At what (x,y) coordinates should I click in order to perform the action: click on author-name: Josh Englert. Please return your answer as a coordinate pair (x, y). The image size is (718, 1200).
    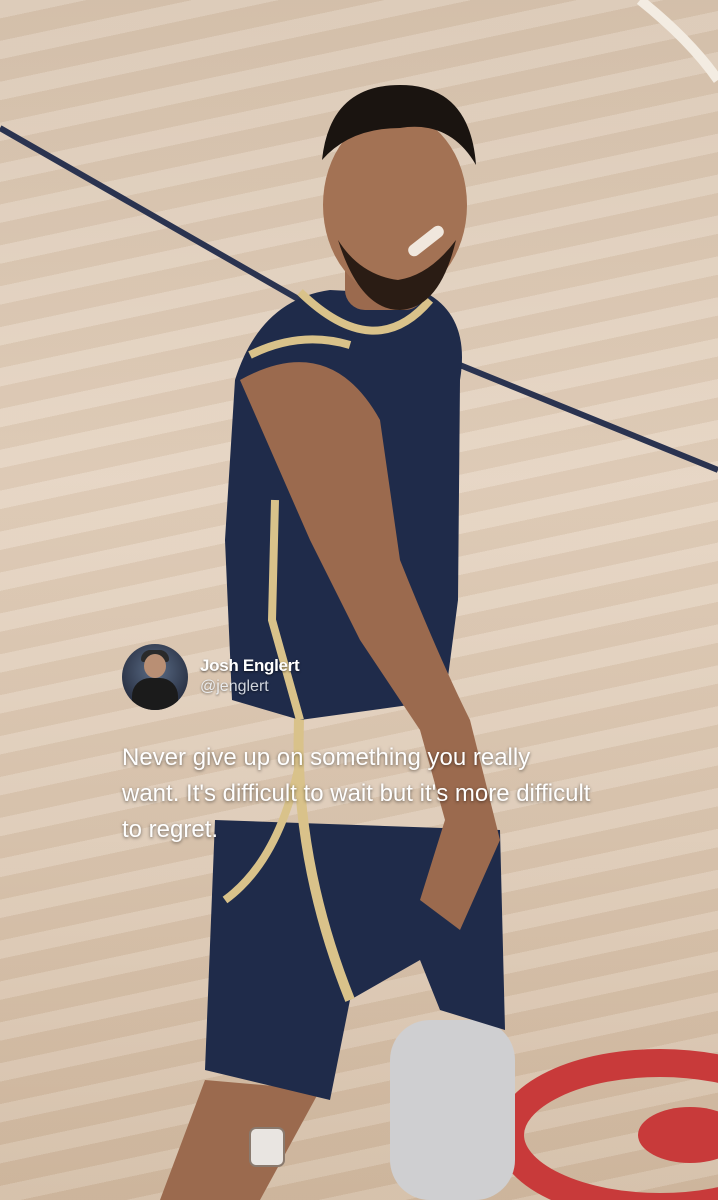
    Looking at the image, I should click on (250, 666).